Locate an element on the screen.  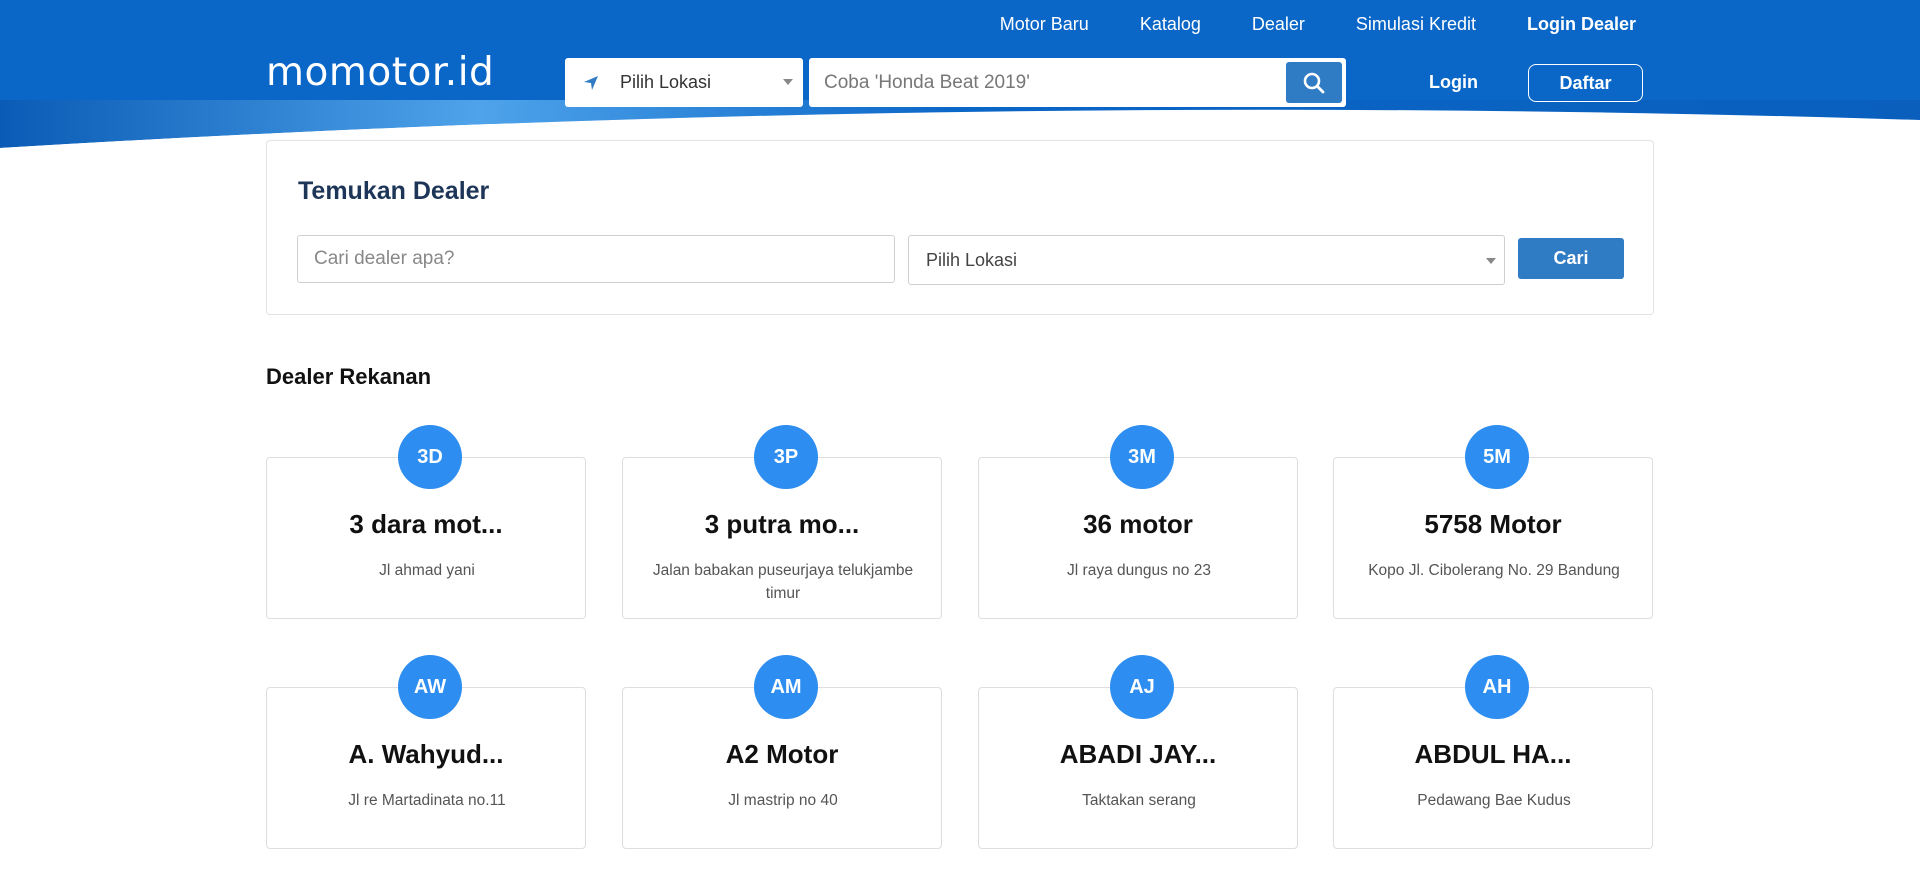
dealer-address: Jl ahmad yani is located at coordinates (427, 570).